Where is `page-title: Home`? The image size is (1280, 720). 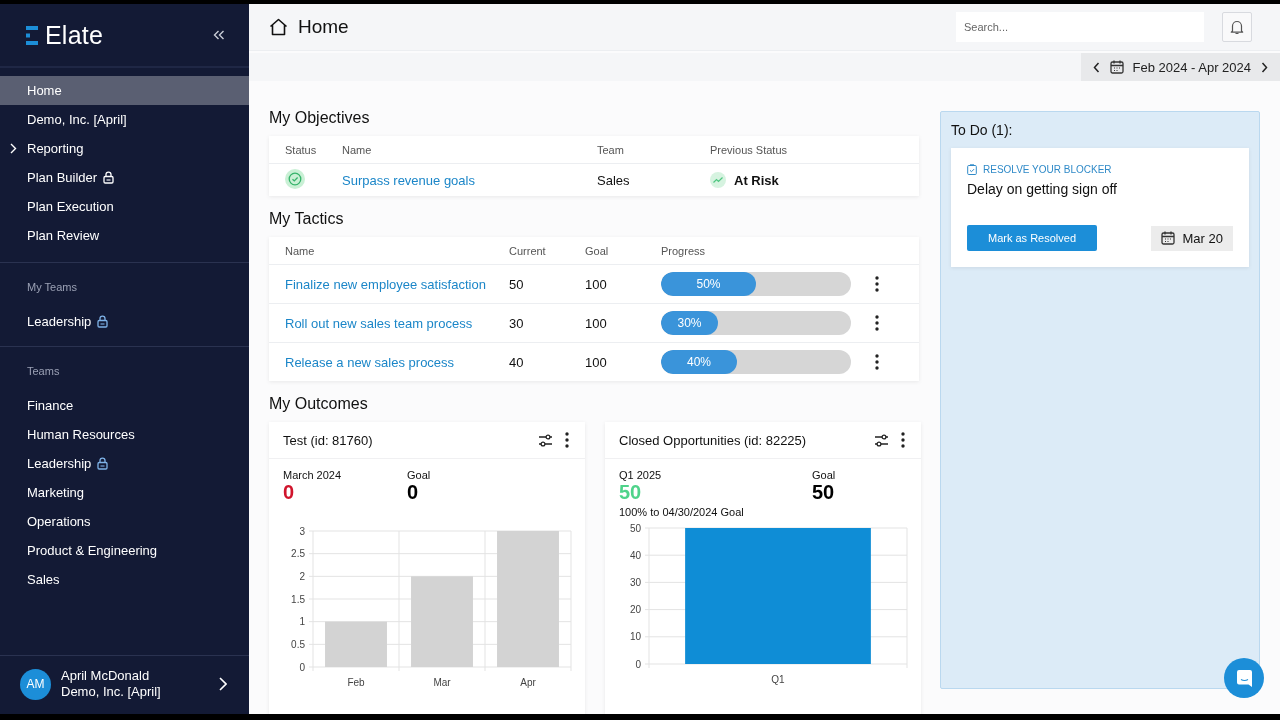 page-title: Home is located at coordinates (324, 27).